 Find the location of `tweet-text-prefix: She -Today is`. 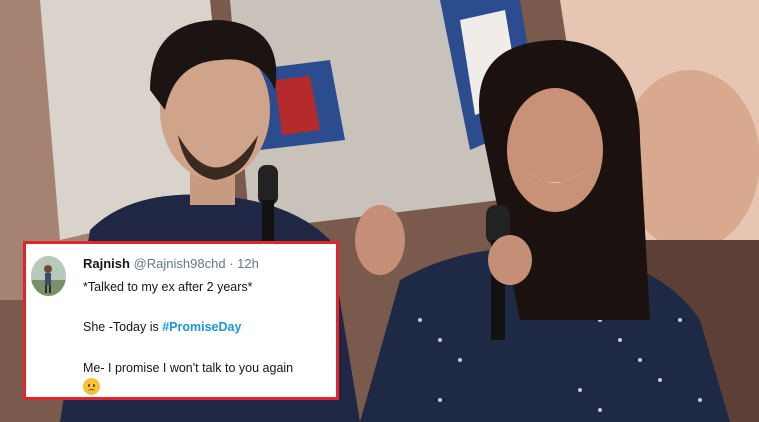

tweet-text-prefix: She -Today is is located at coordinates (123, 327).